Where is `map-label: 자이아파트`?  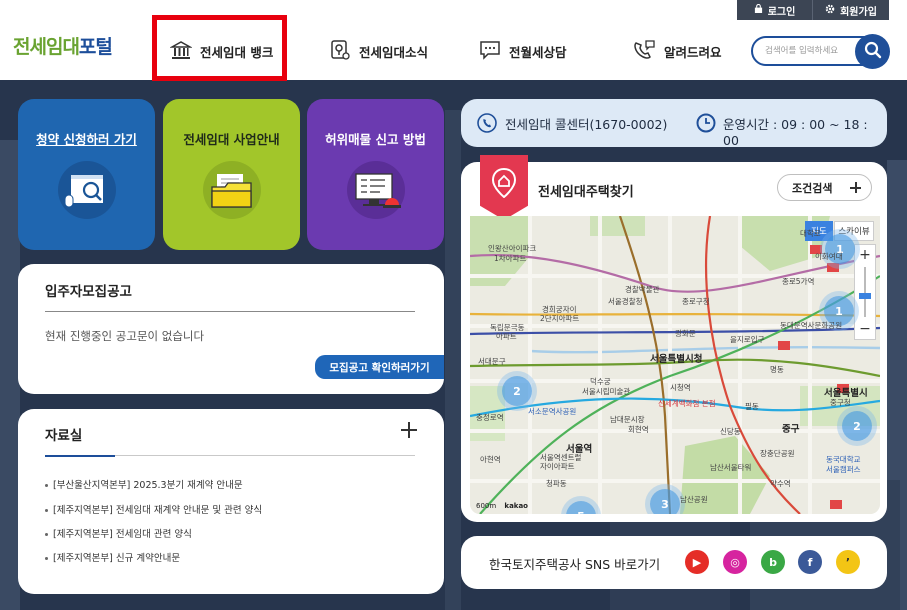 map-label: 자이아파트 is located at coordinates (557, 466).